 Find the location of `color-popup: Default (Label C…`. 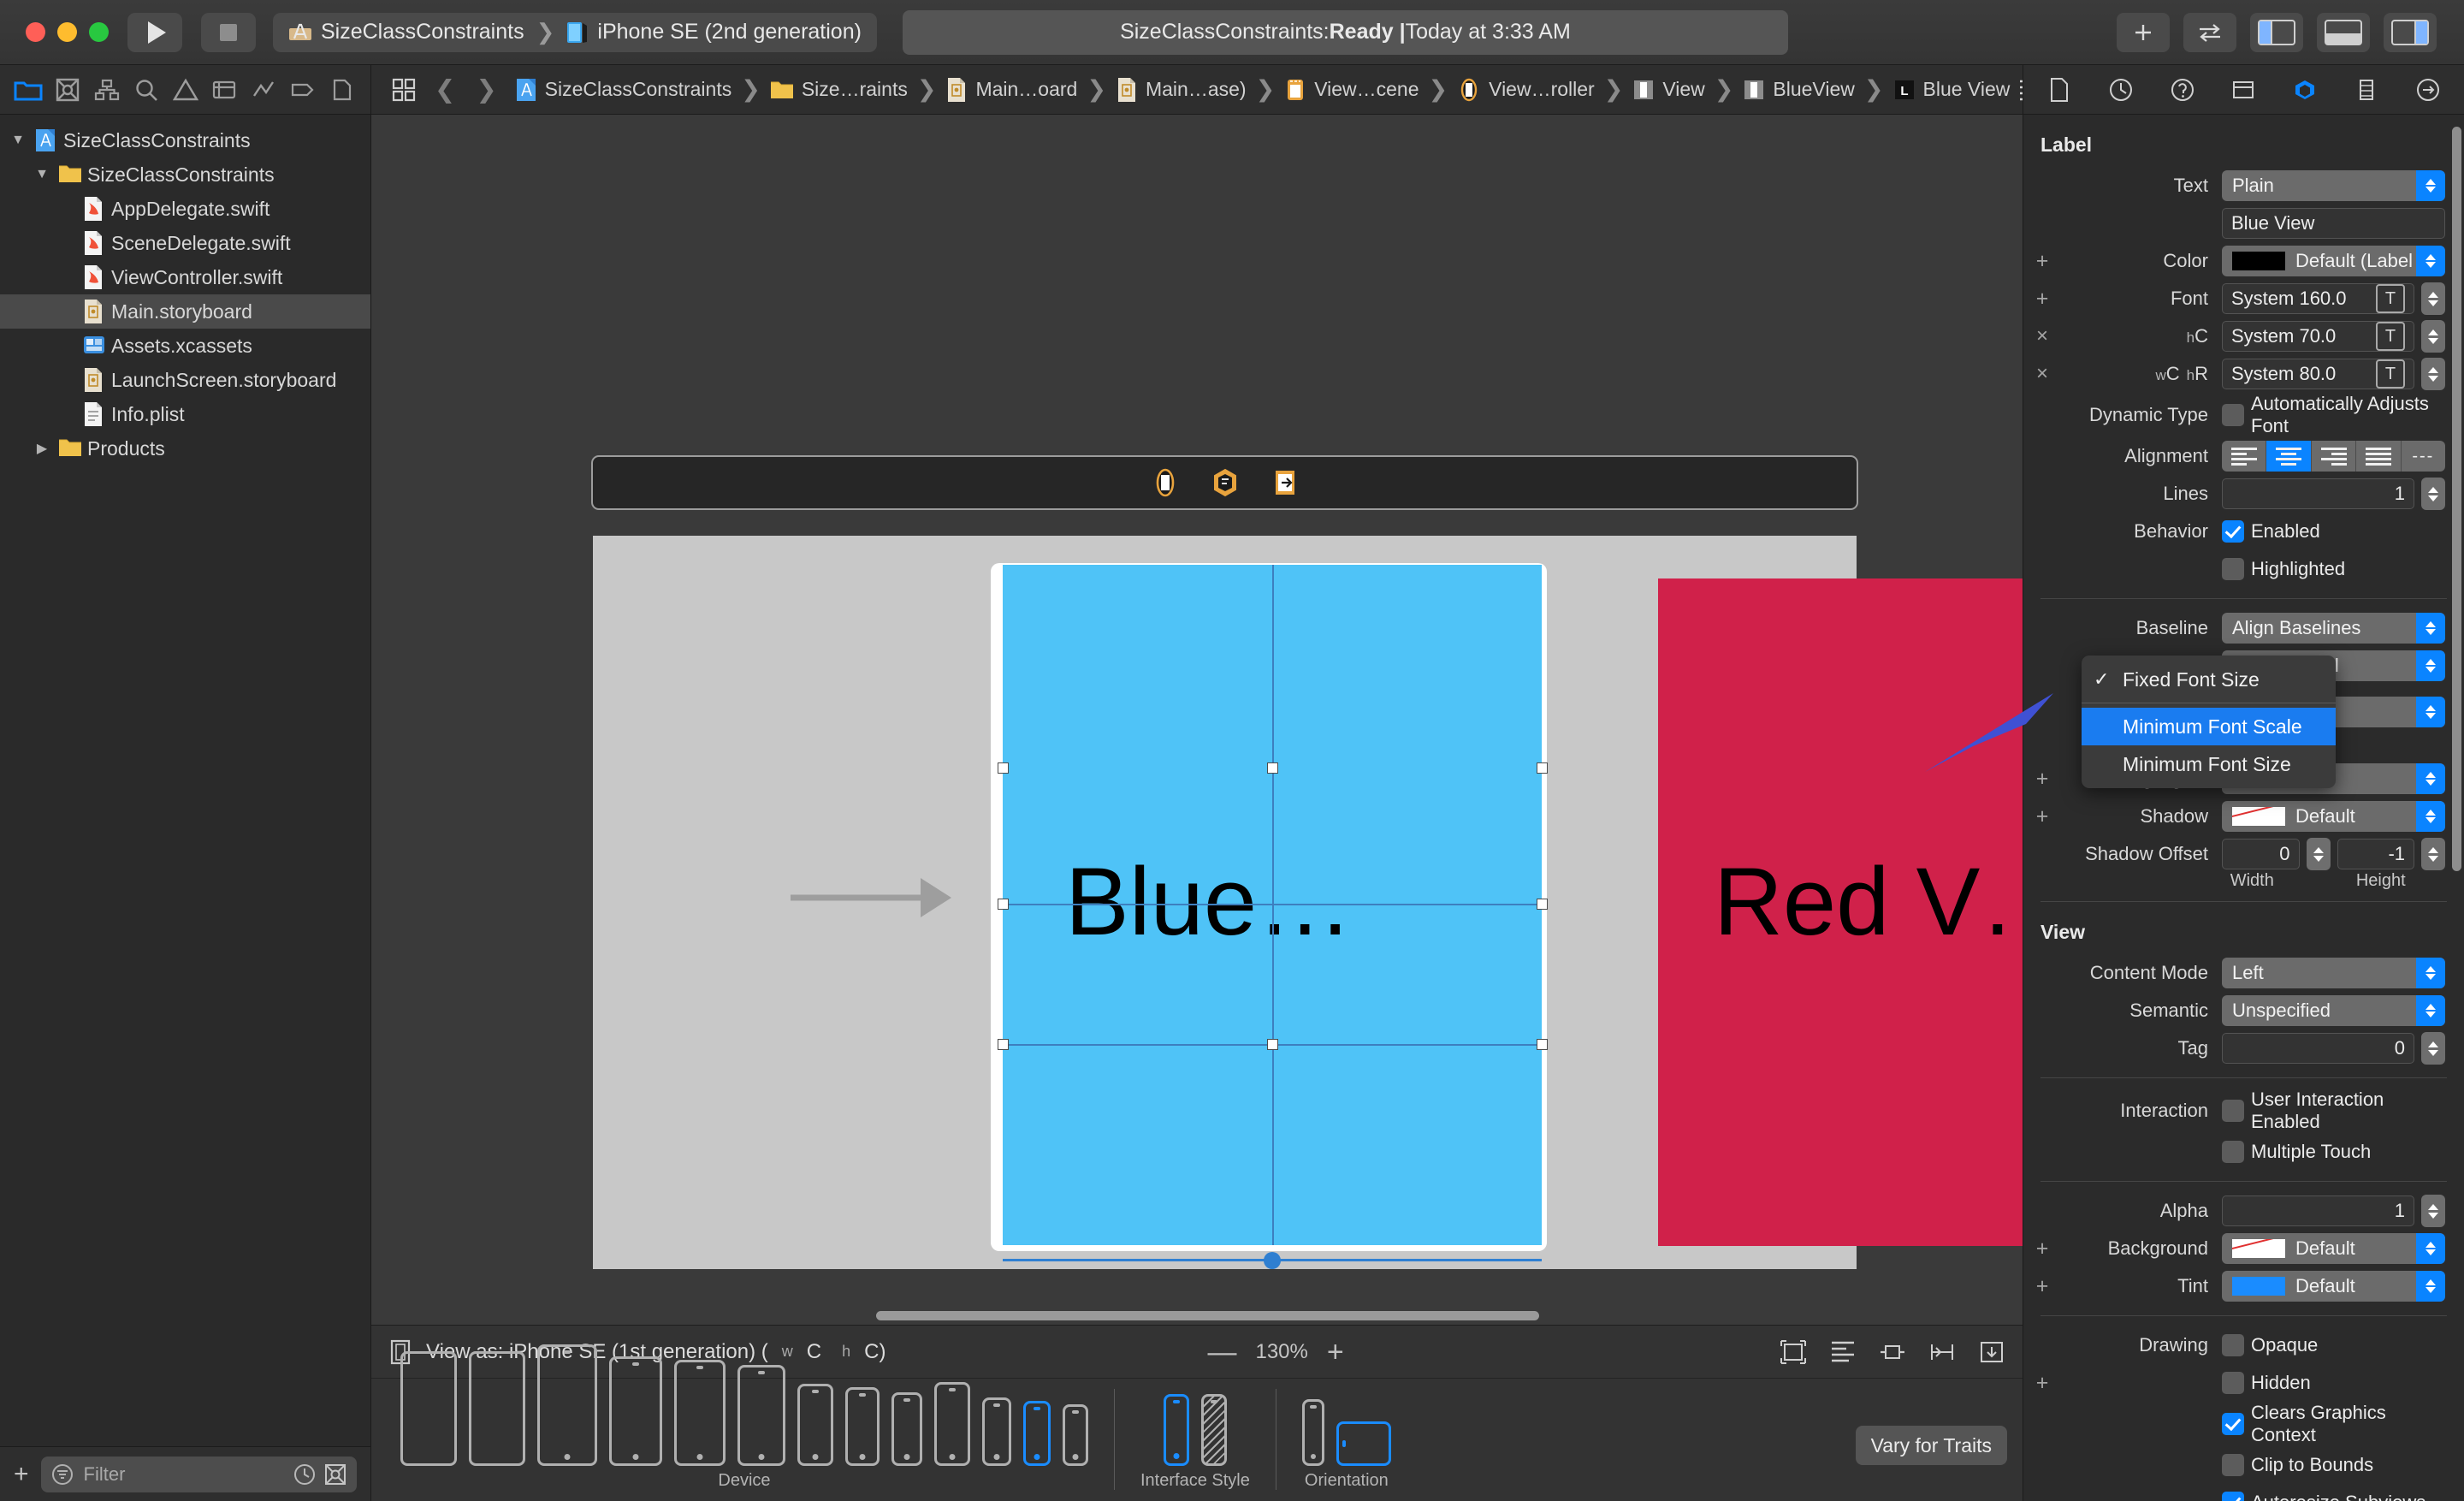

color-popup: Default (Label C… is located at coordinates (2333, 261).